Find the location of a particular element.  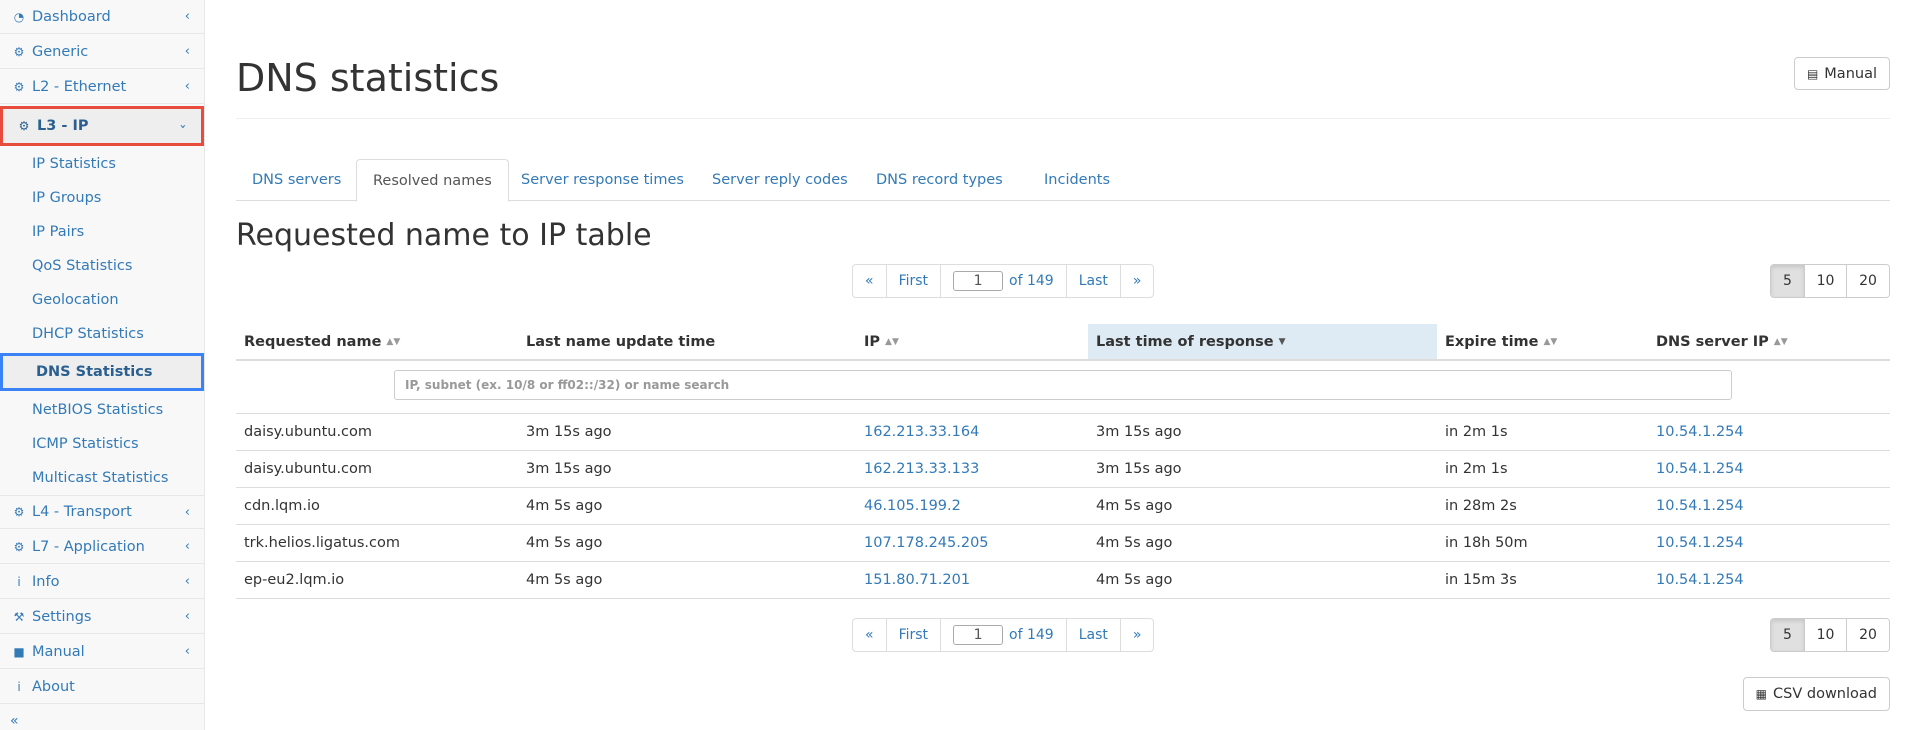

sidebar-subitem-dns-statistics: DNS Statistics is located at coordinates (102, 372).